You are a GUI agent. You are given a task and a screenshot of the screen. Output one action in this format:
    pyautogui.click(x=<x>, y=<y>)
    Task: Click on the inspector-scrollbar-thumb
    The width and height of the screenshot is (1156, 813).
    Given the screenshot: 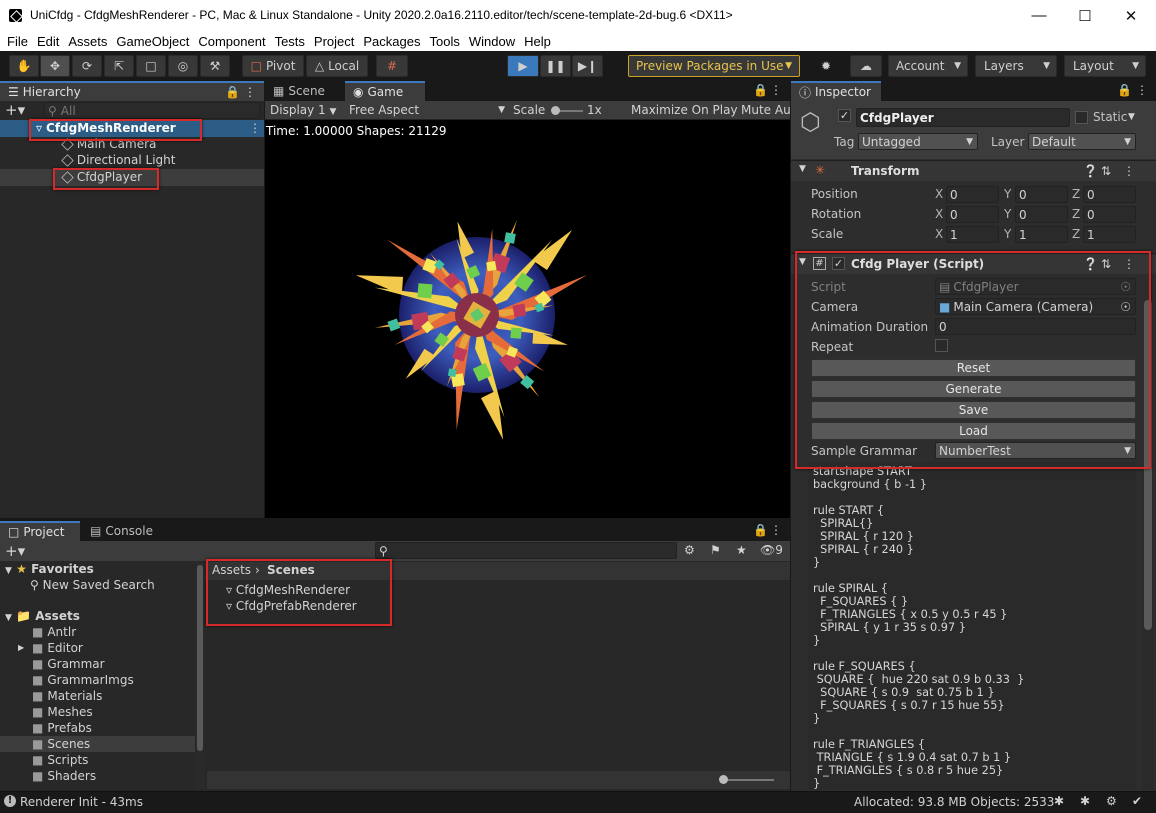 What is the action you would take?
    pyautogui.click(x=1148, y=465)
    